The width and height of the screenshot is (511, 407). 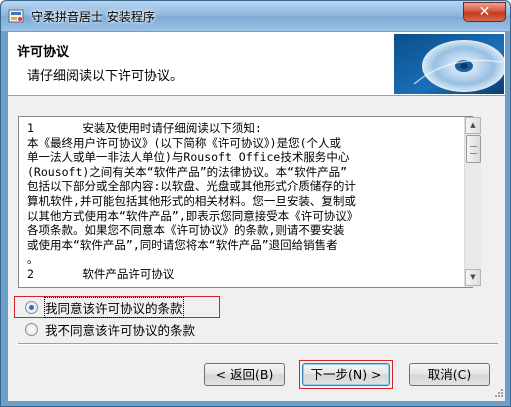 I want to click on license-line: 。, so click(x=33, y=259).